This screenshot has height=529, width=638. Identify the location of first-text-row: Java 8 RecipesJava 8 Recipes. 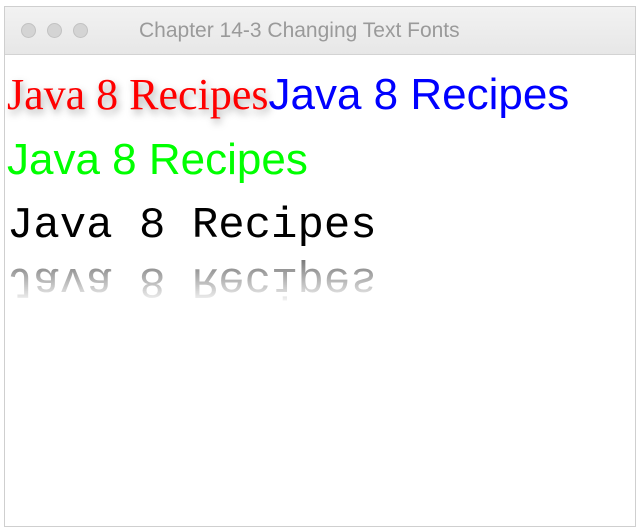
(288, 94).